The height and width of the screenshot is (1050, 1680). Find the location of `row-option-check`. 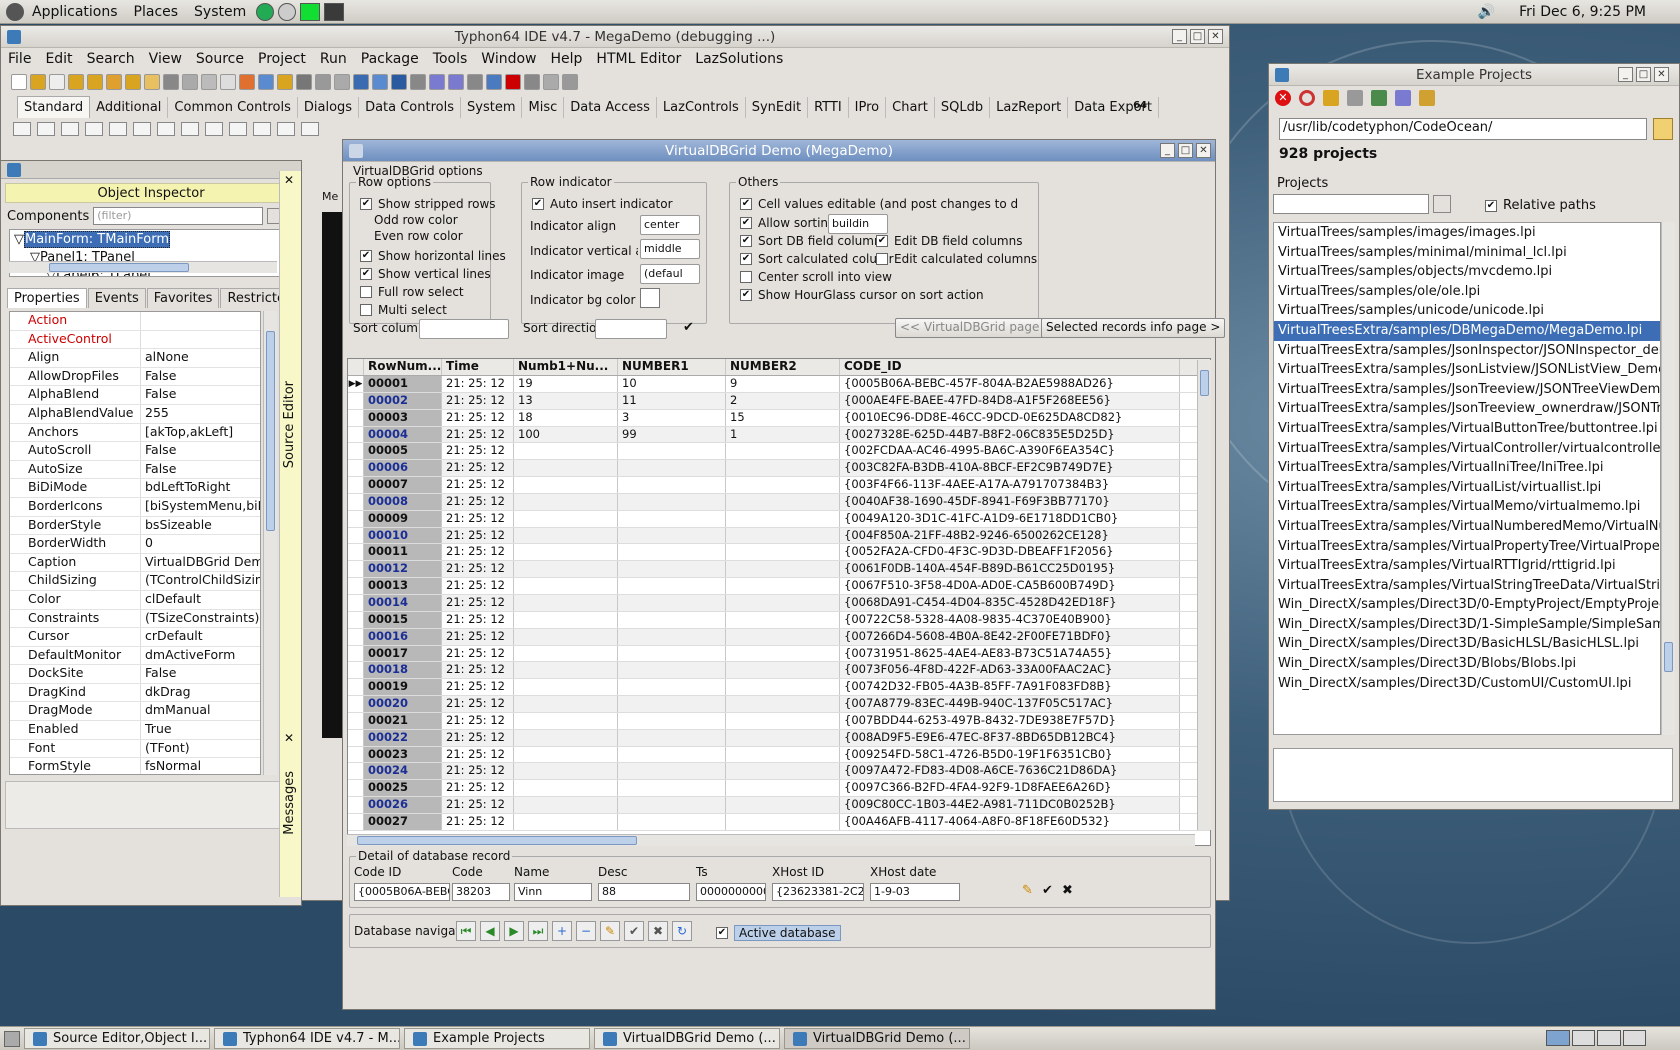

row-option-check is located at coordinates (366, 292).